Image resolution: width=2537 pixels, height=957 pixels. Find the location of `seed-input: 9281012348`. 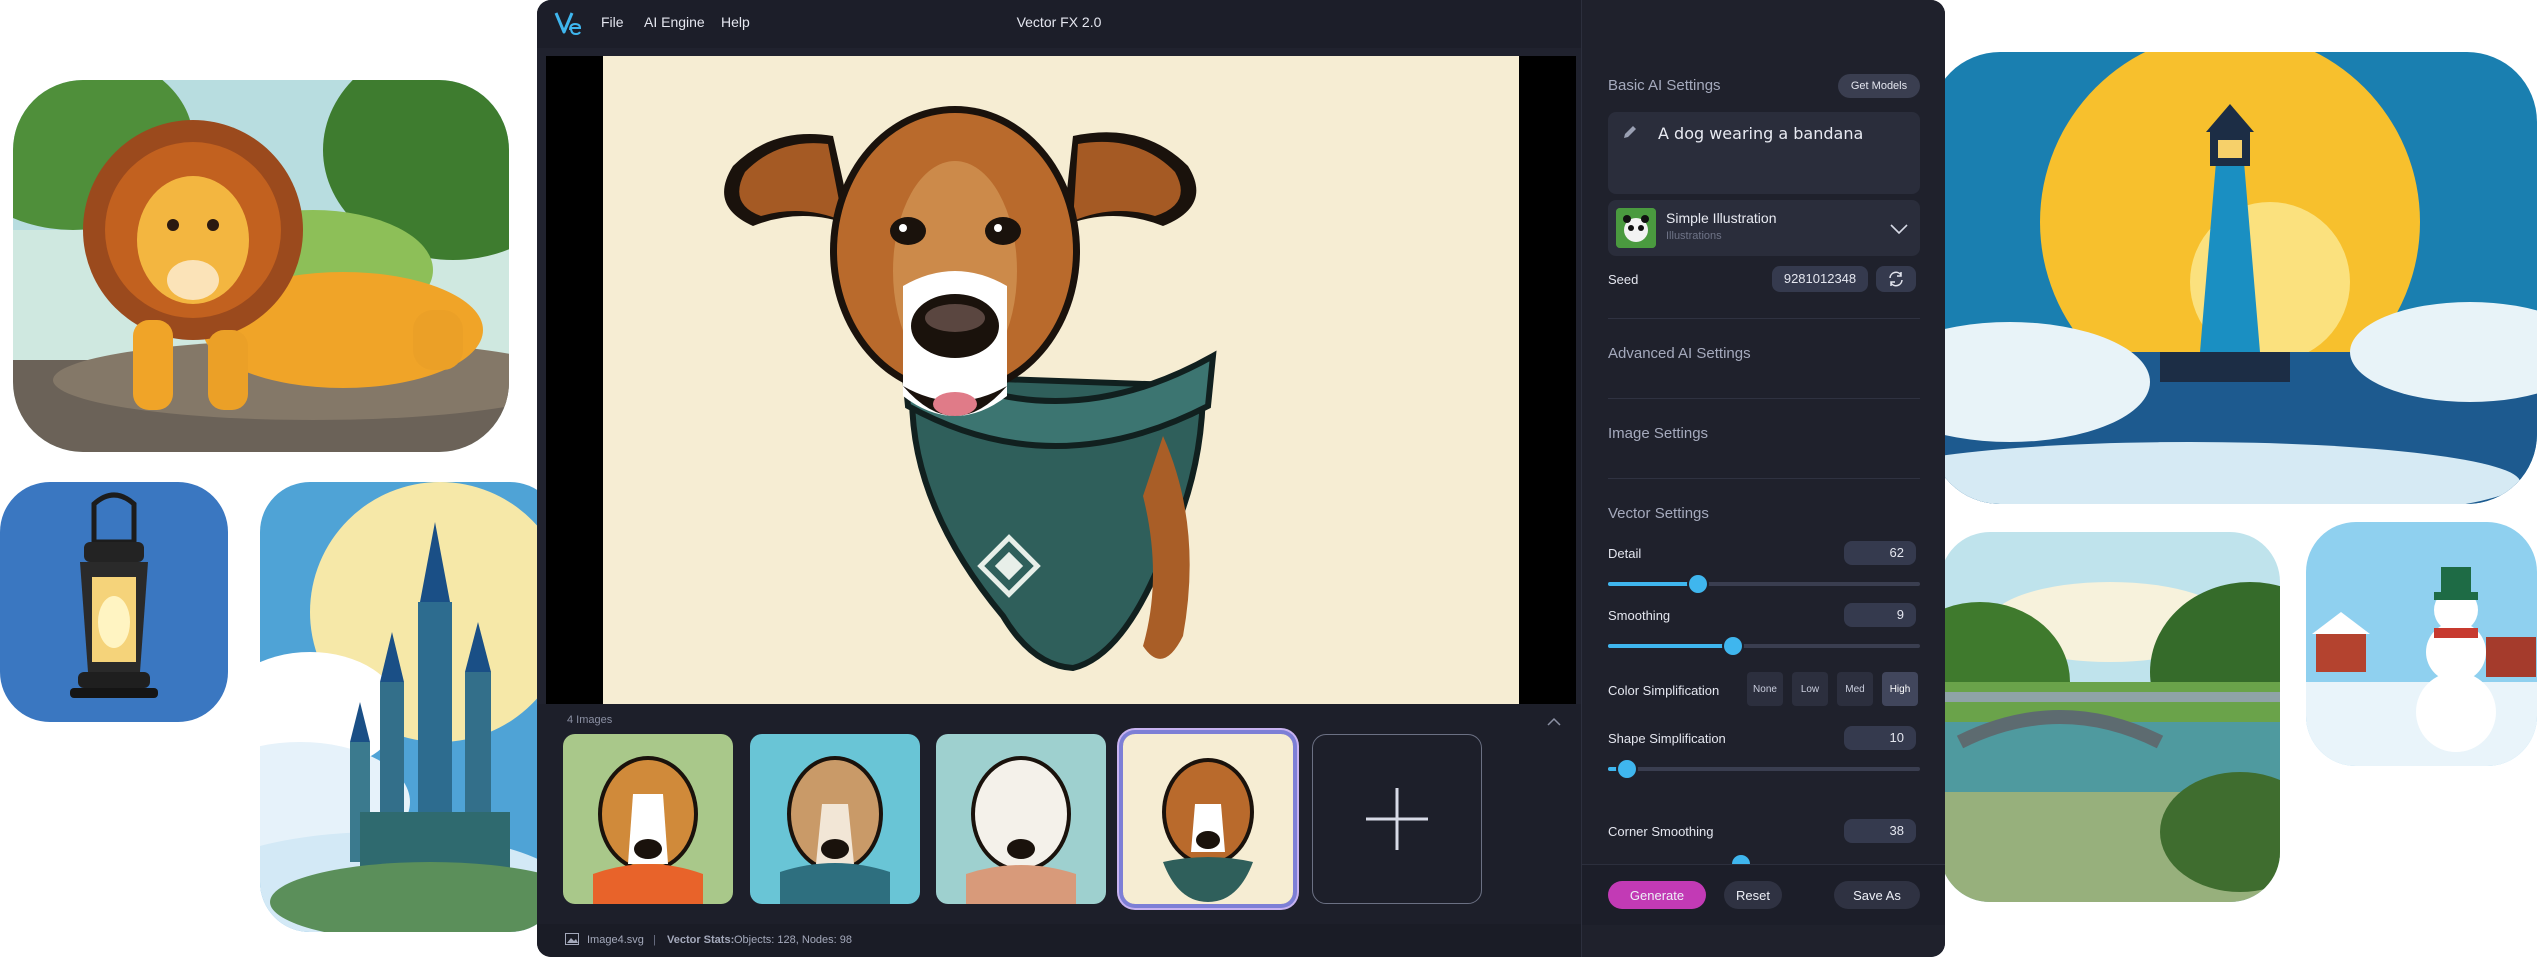

seed-input: 9281012348 is located at coordinates (1820, 279).